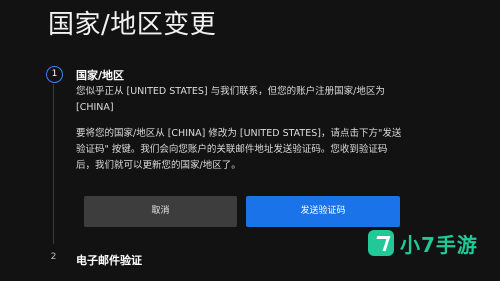  Describe the element at coordinates (381, 243) in the screenshot. I see `watermark-logo-icon` at that location.